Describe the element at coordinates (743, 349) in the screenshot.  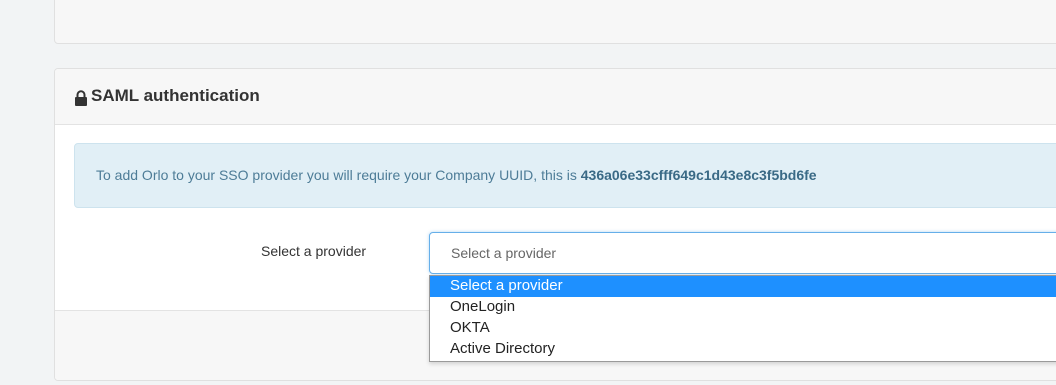
I see `option-active-directory: Active Directory` at that location.